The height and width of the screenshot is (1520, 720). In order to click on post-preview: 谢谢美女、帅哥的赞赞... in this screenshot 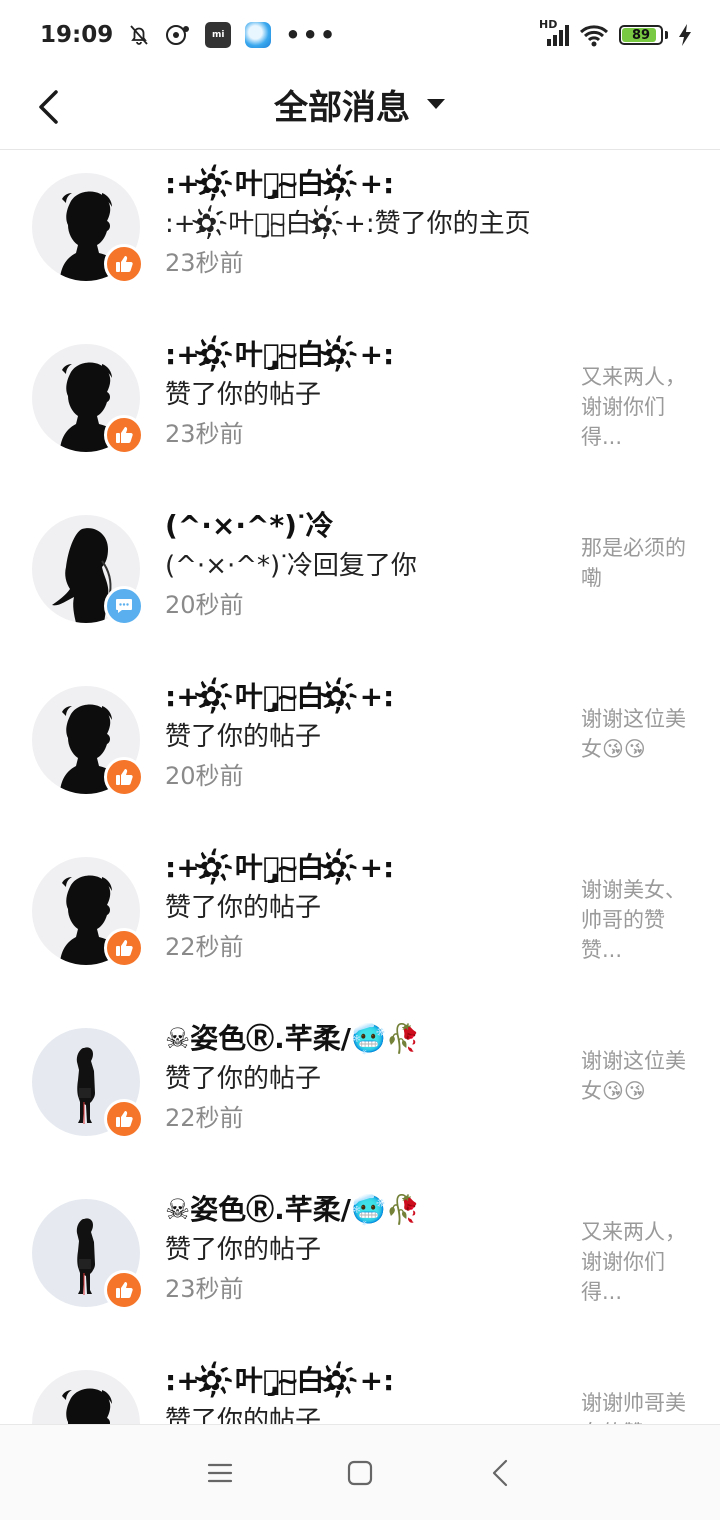, I will do `click(635, 920)`.